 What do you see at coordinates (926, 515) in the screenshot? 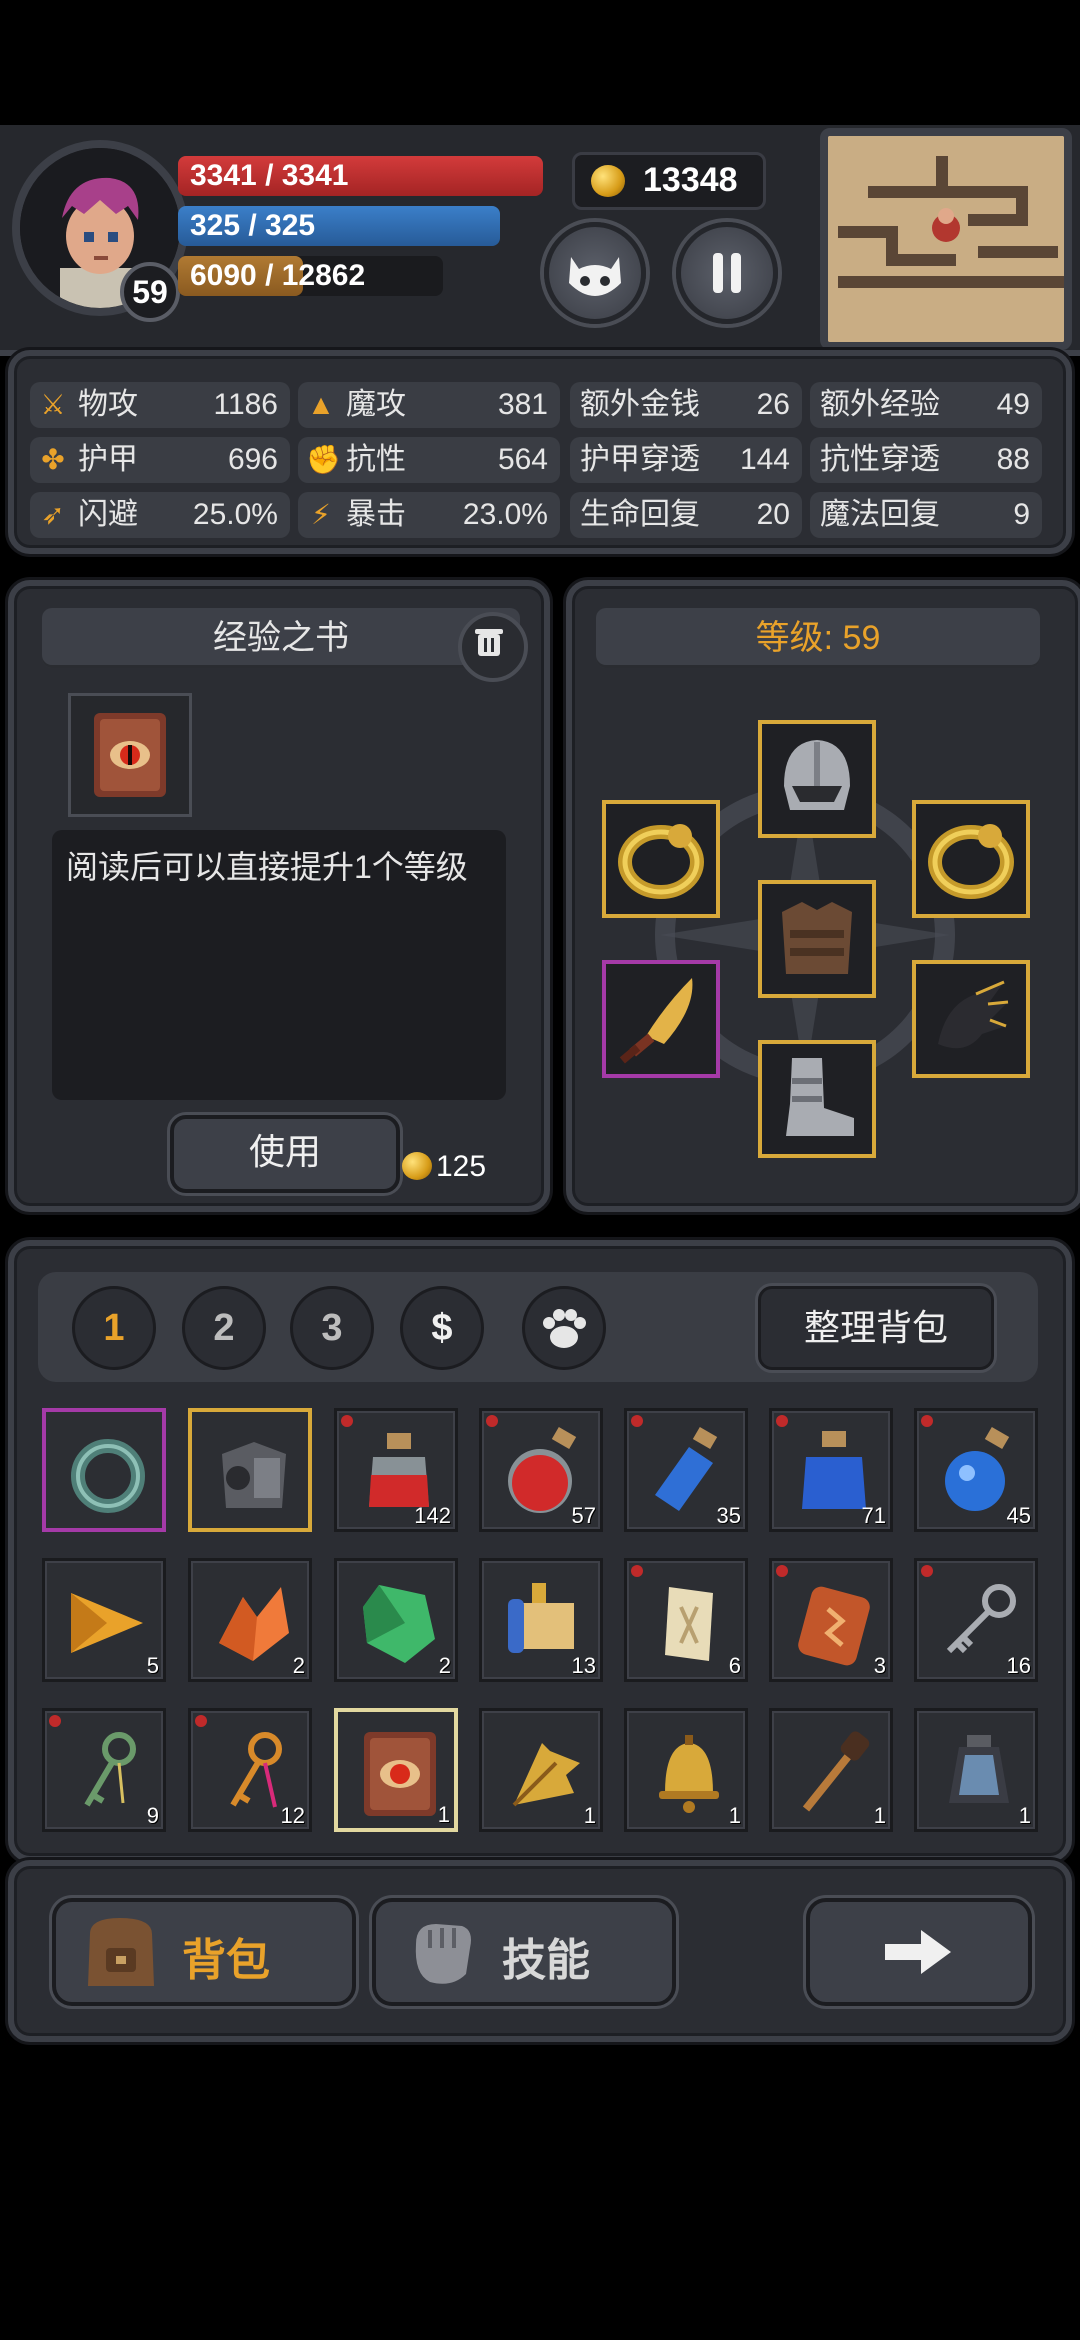
I see `stat-row: 魔法回复 9` at bounding box center [926, 515].